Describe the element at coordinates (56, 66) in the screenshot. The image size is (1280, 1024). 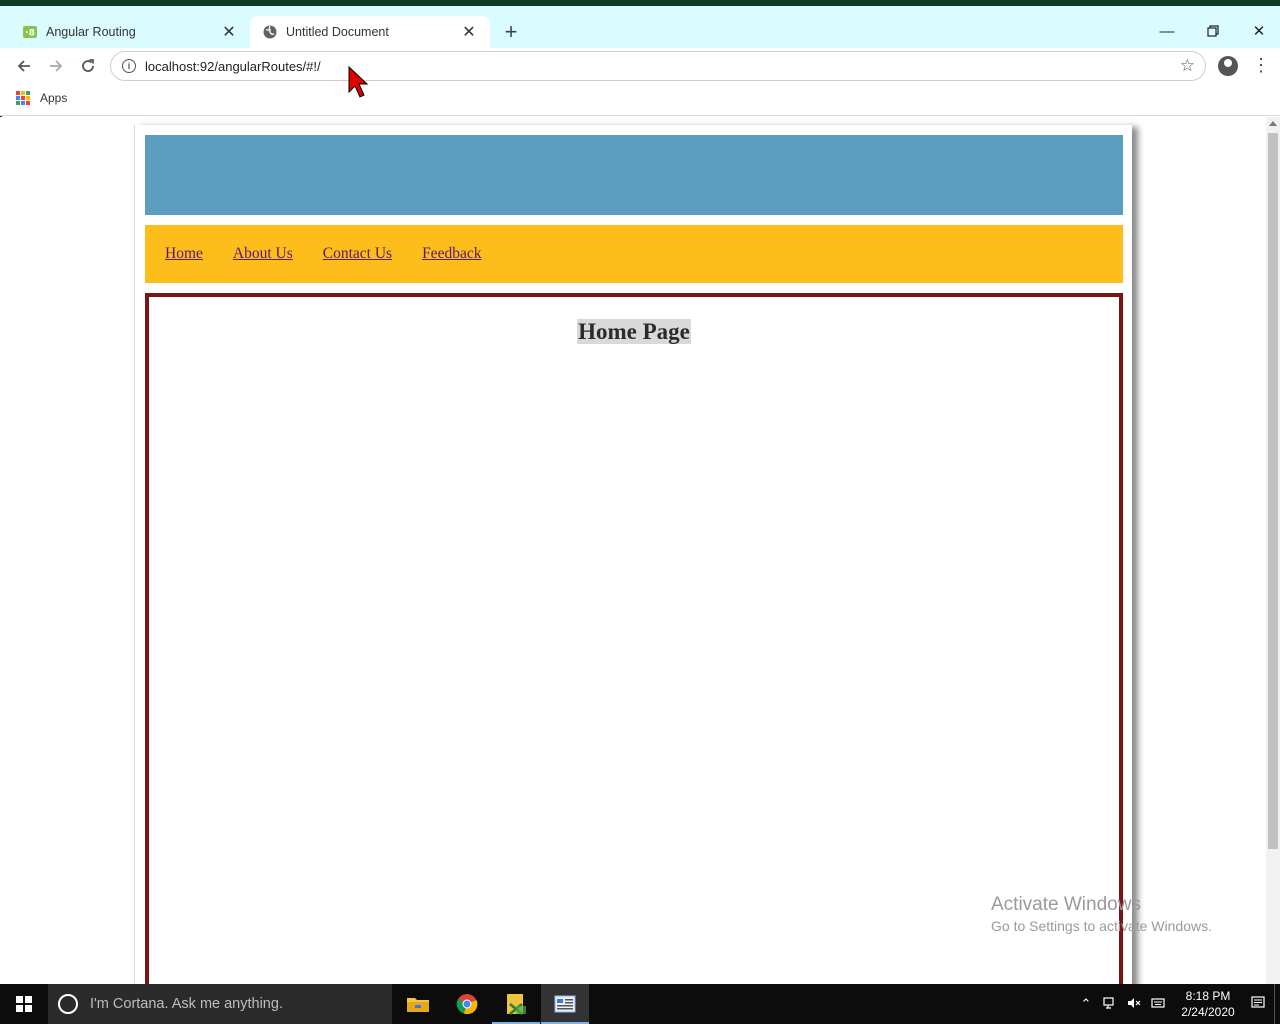
I see `forward-arrow-icon` at that location.